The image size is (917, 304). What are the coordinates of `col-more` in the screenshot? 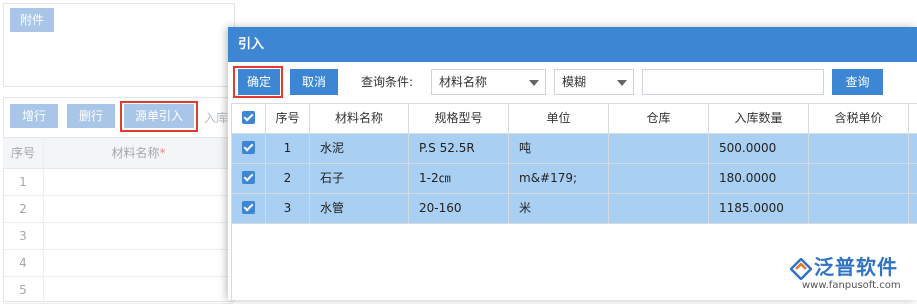 It's located at (913, 119).